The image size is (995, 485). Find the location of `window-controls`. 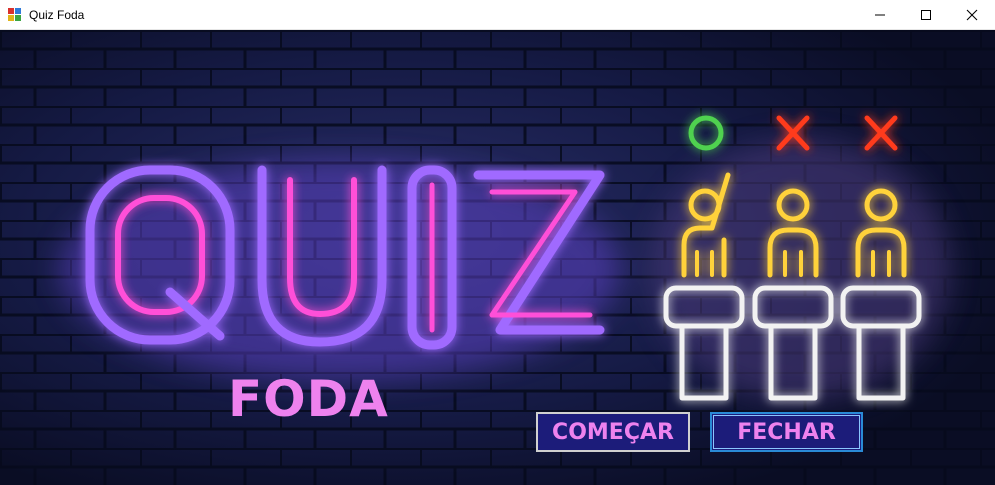

window-controls is located at coordinates (926, 15).